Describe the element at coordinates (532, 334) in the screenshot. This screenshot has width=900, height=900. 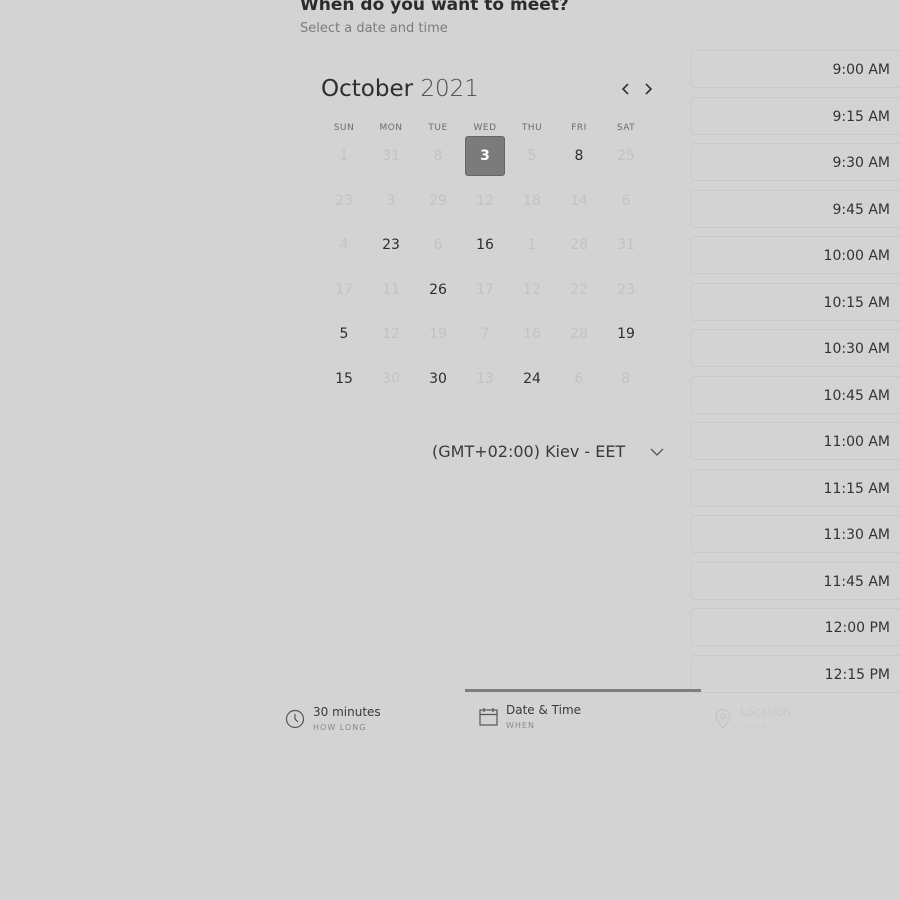
I see `calendar-day-disabled: 16` at that location.